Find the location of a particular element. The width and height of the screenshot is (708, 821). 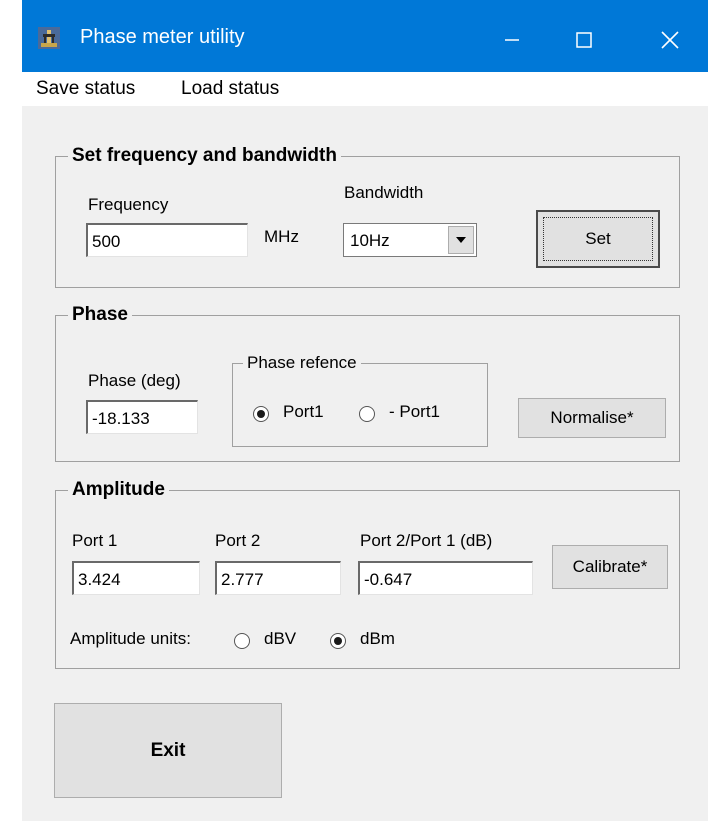

phase-ref-port1-label: Port1 is located at coordinates (303, 411).